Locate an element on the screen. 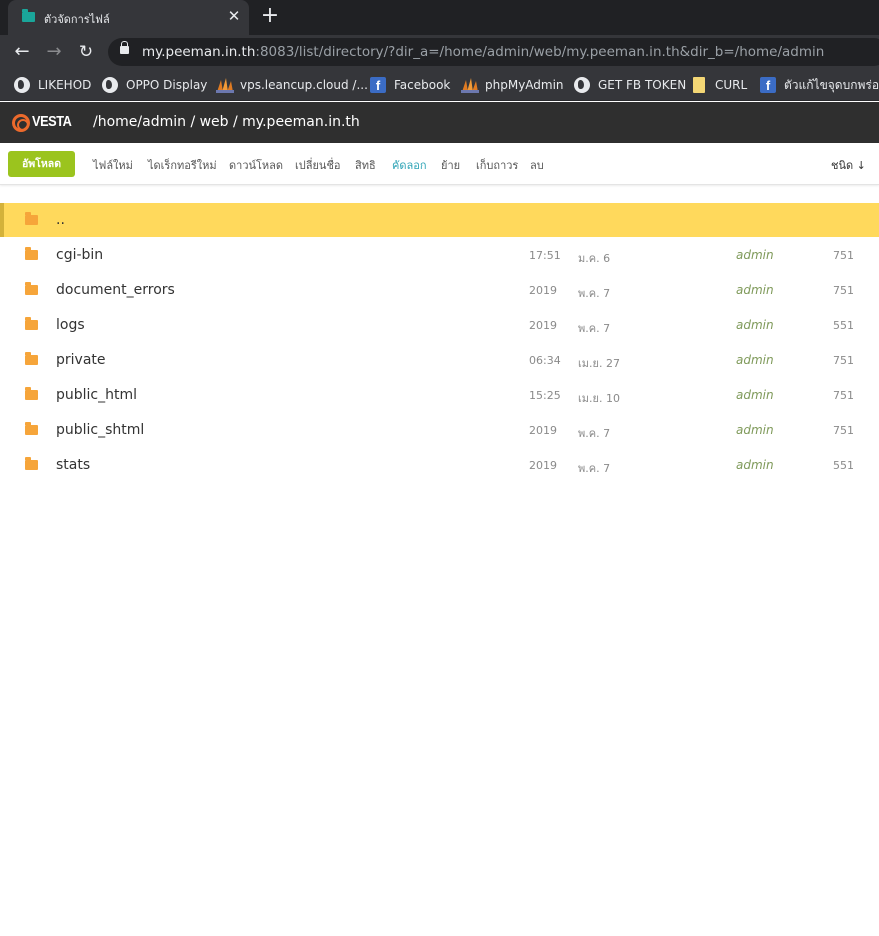 This screenshot has height=936, width=879. bookmark-label: phpMyAdmin is located at coordinates (524, 85).